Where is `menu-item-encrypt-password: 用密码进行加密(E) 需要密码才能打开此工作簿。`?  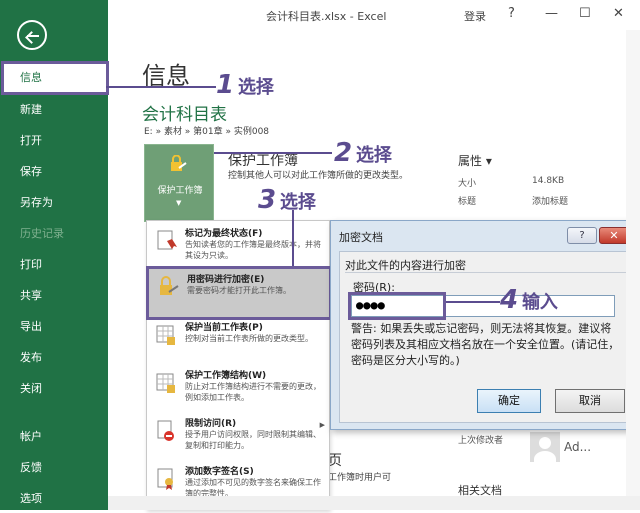
menu-item-encrypt-password: 用密码进行加密(E) 需要密码才能打开此工作簿。 is located at coordinates (239, 293).